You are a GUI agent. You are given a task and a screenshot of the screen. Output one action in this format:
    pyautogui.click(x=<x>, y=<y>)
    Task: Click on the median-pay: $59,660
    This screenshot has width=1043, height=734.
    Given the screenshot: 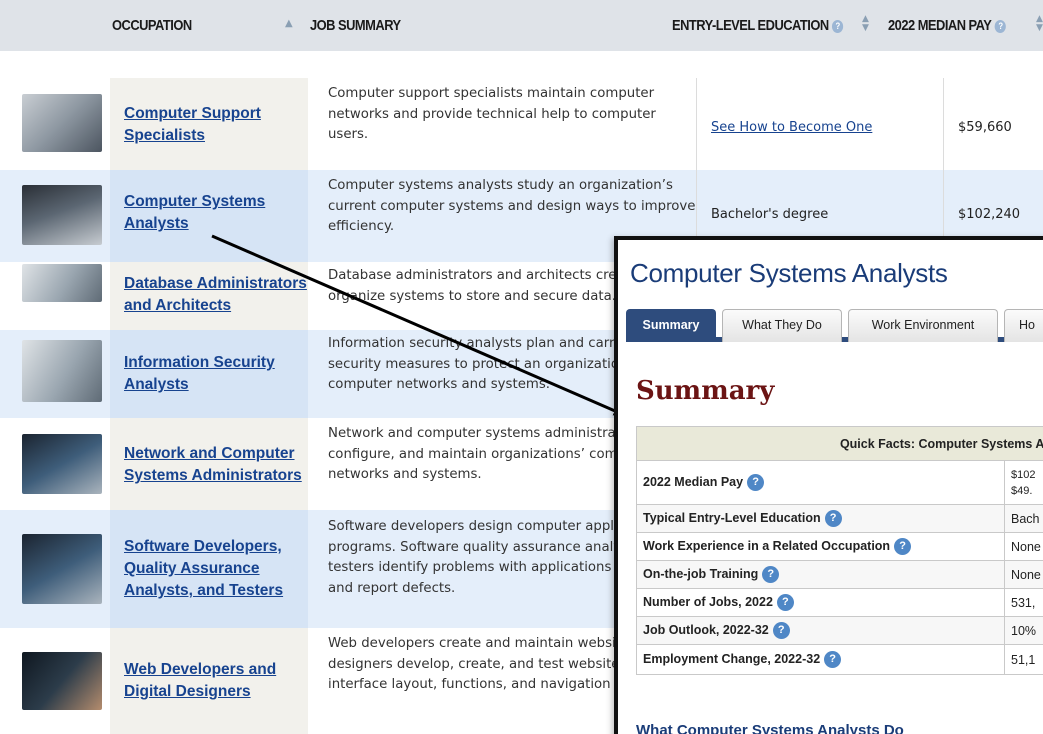 What is the action you would take?
    pyautogui.click(x=985, y=127)
    